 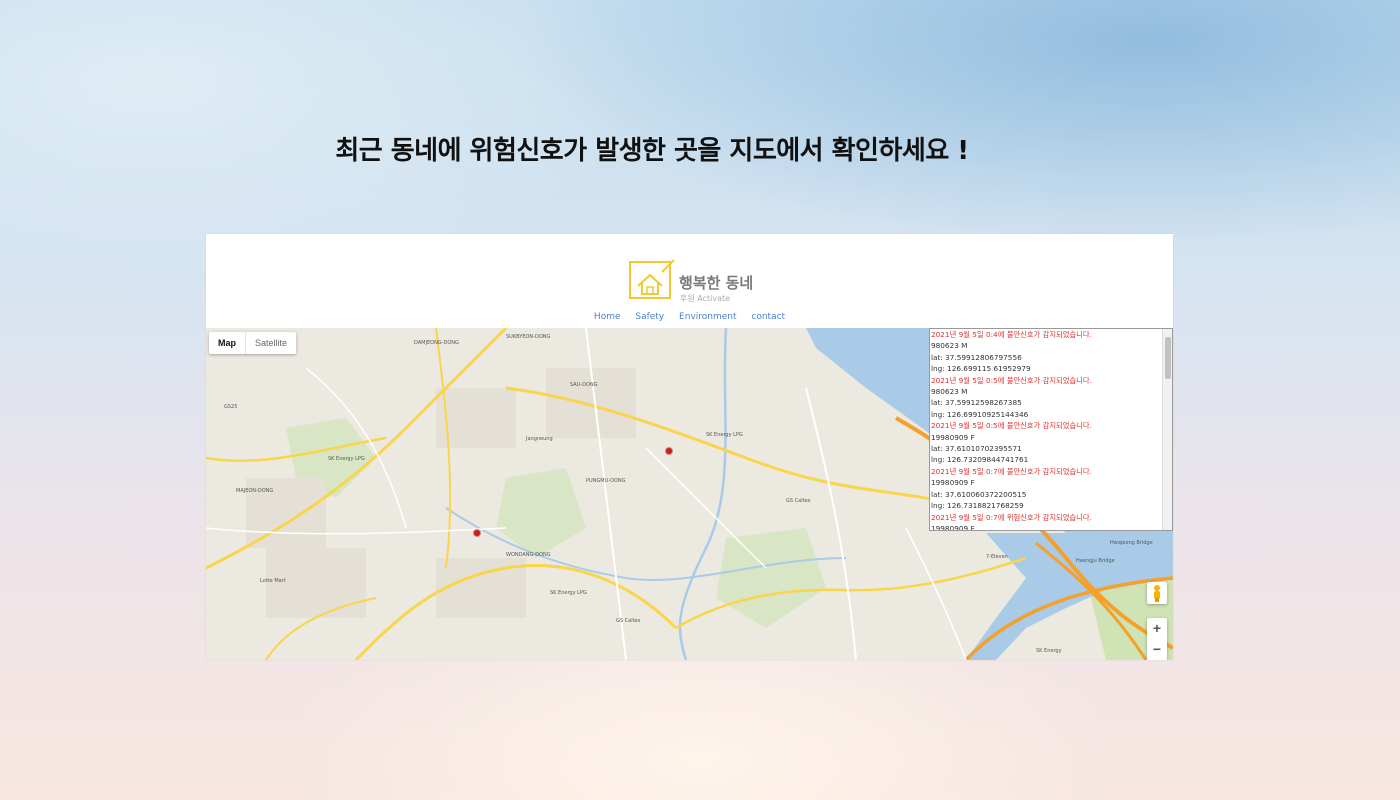 I want to click on nav-contact: contact, so click(x=768, y=317).